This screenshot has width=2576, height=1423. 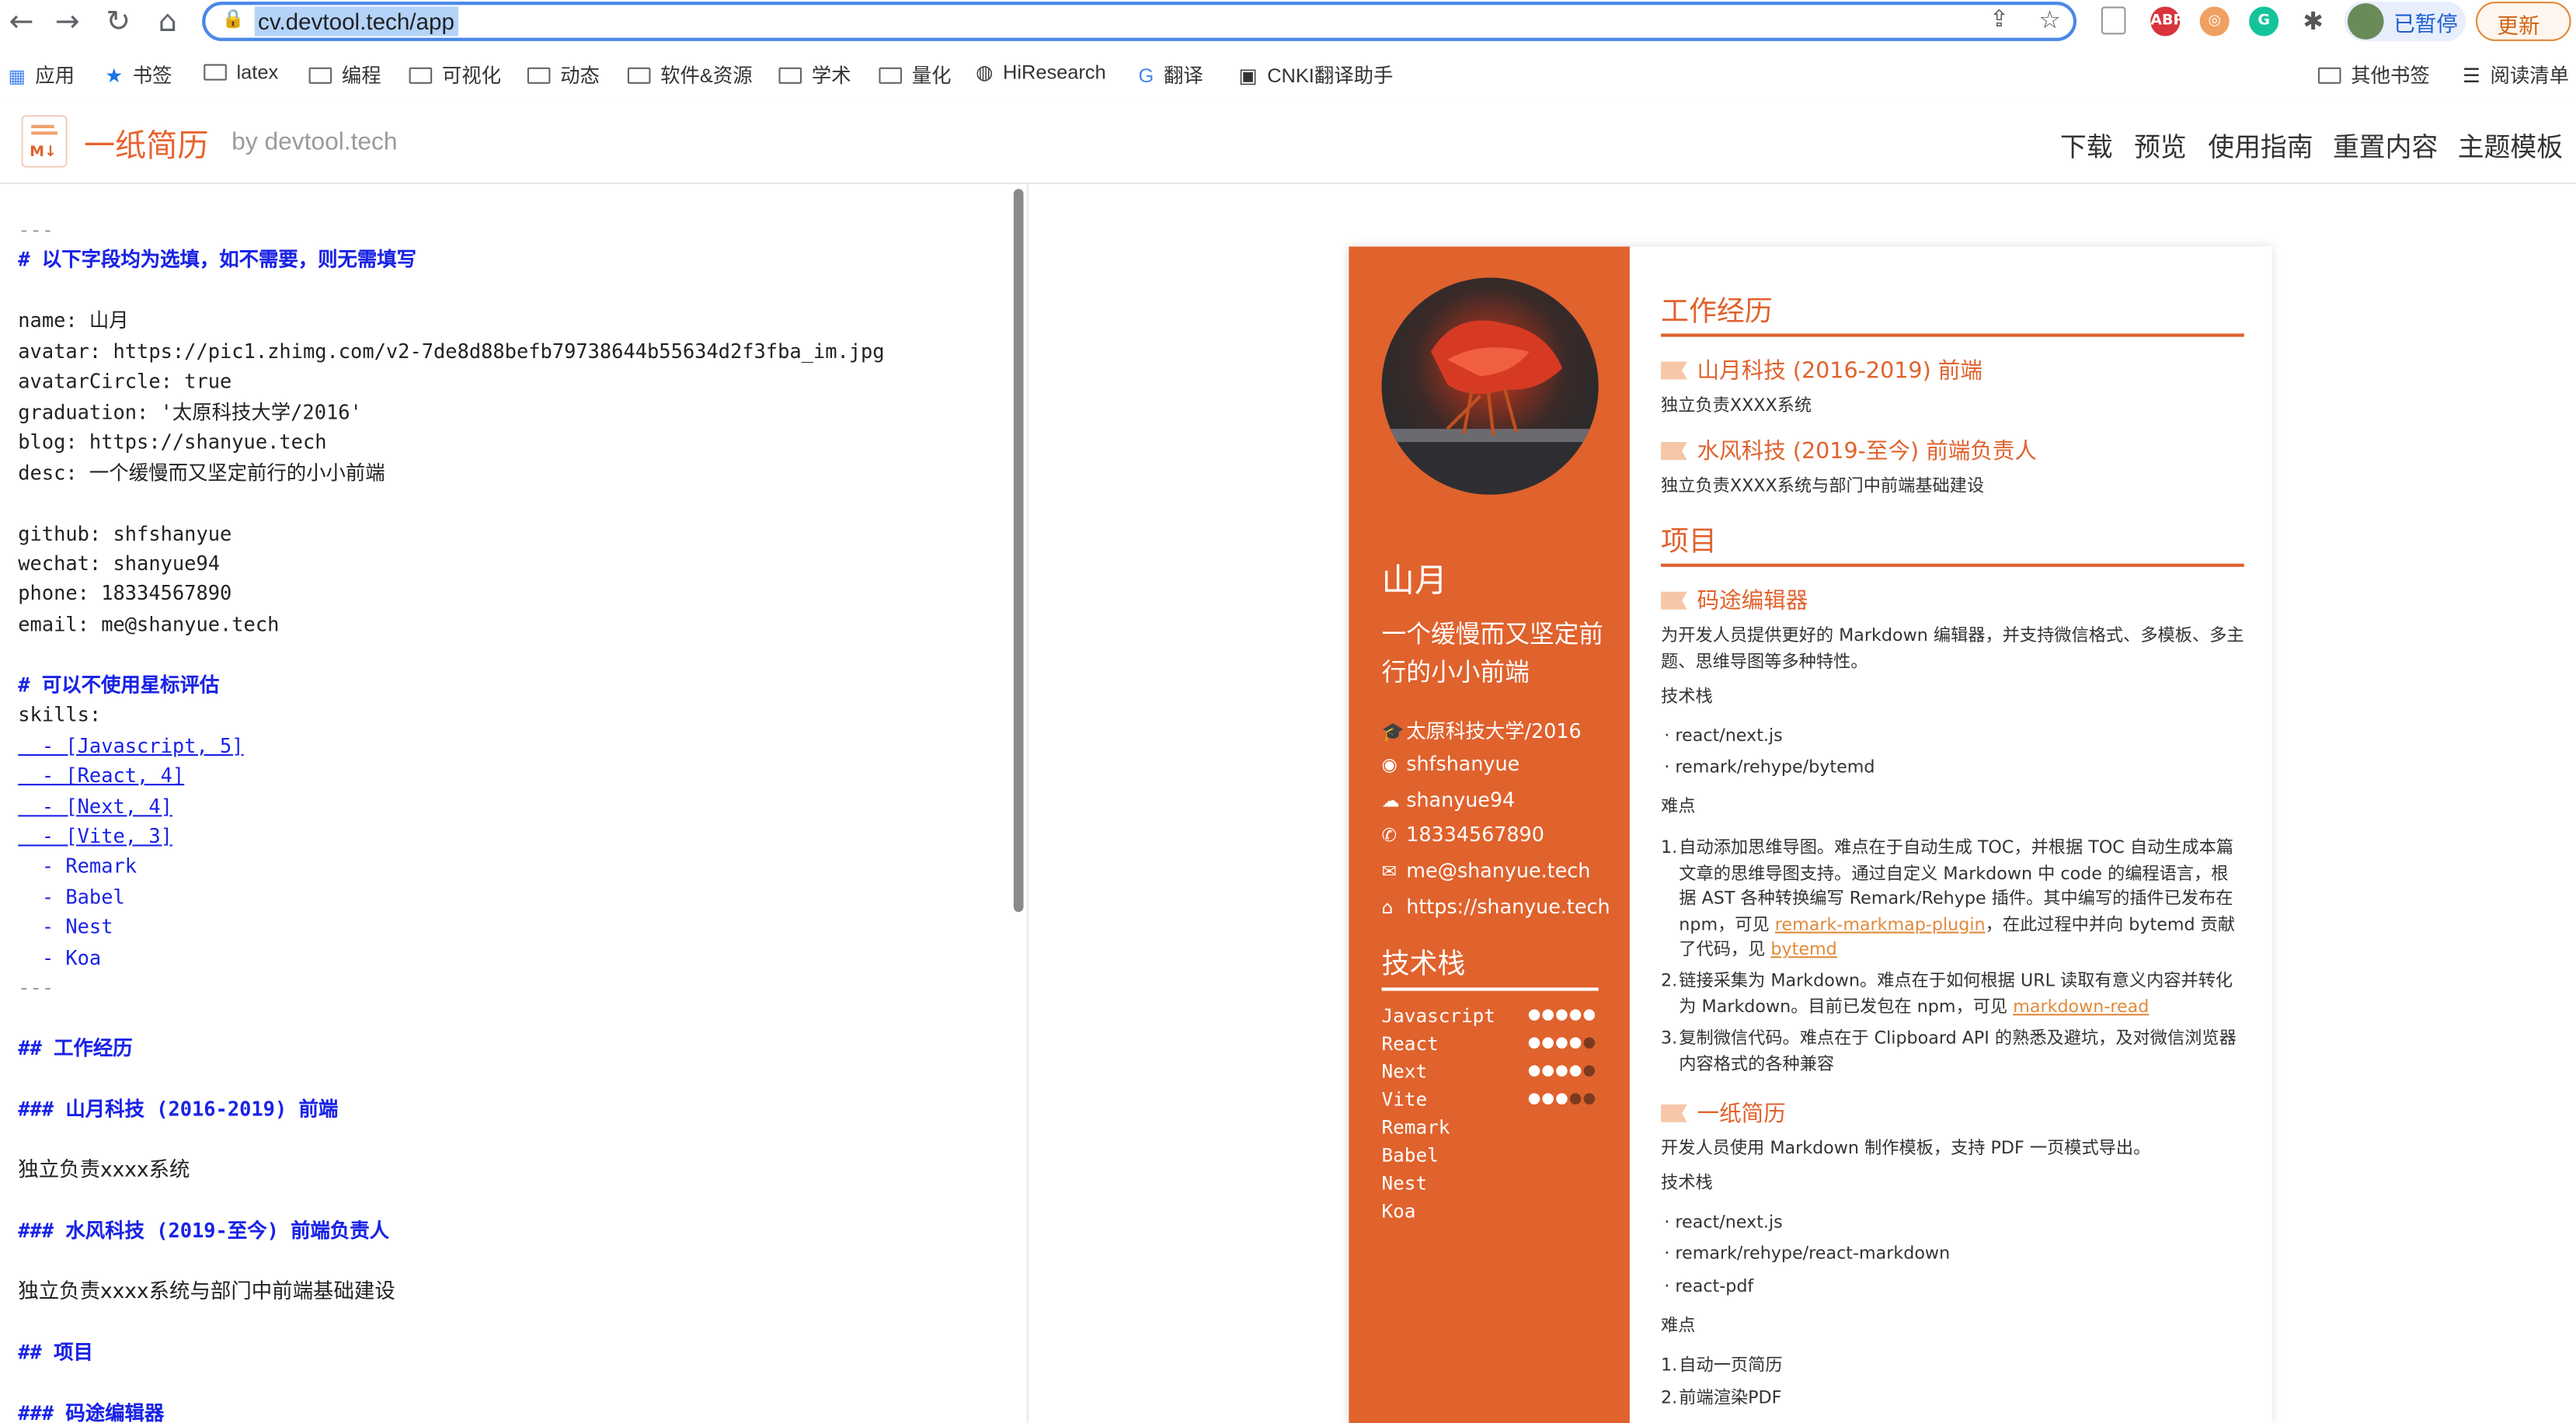 I want to click on grammarly-icon: G, so click(x=2264, y=21).